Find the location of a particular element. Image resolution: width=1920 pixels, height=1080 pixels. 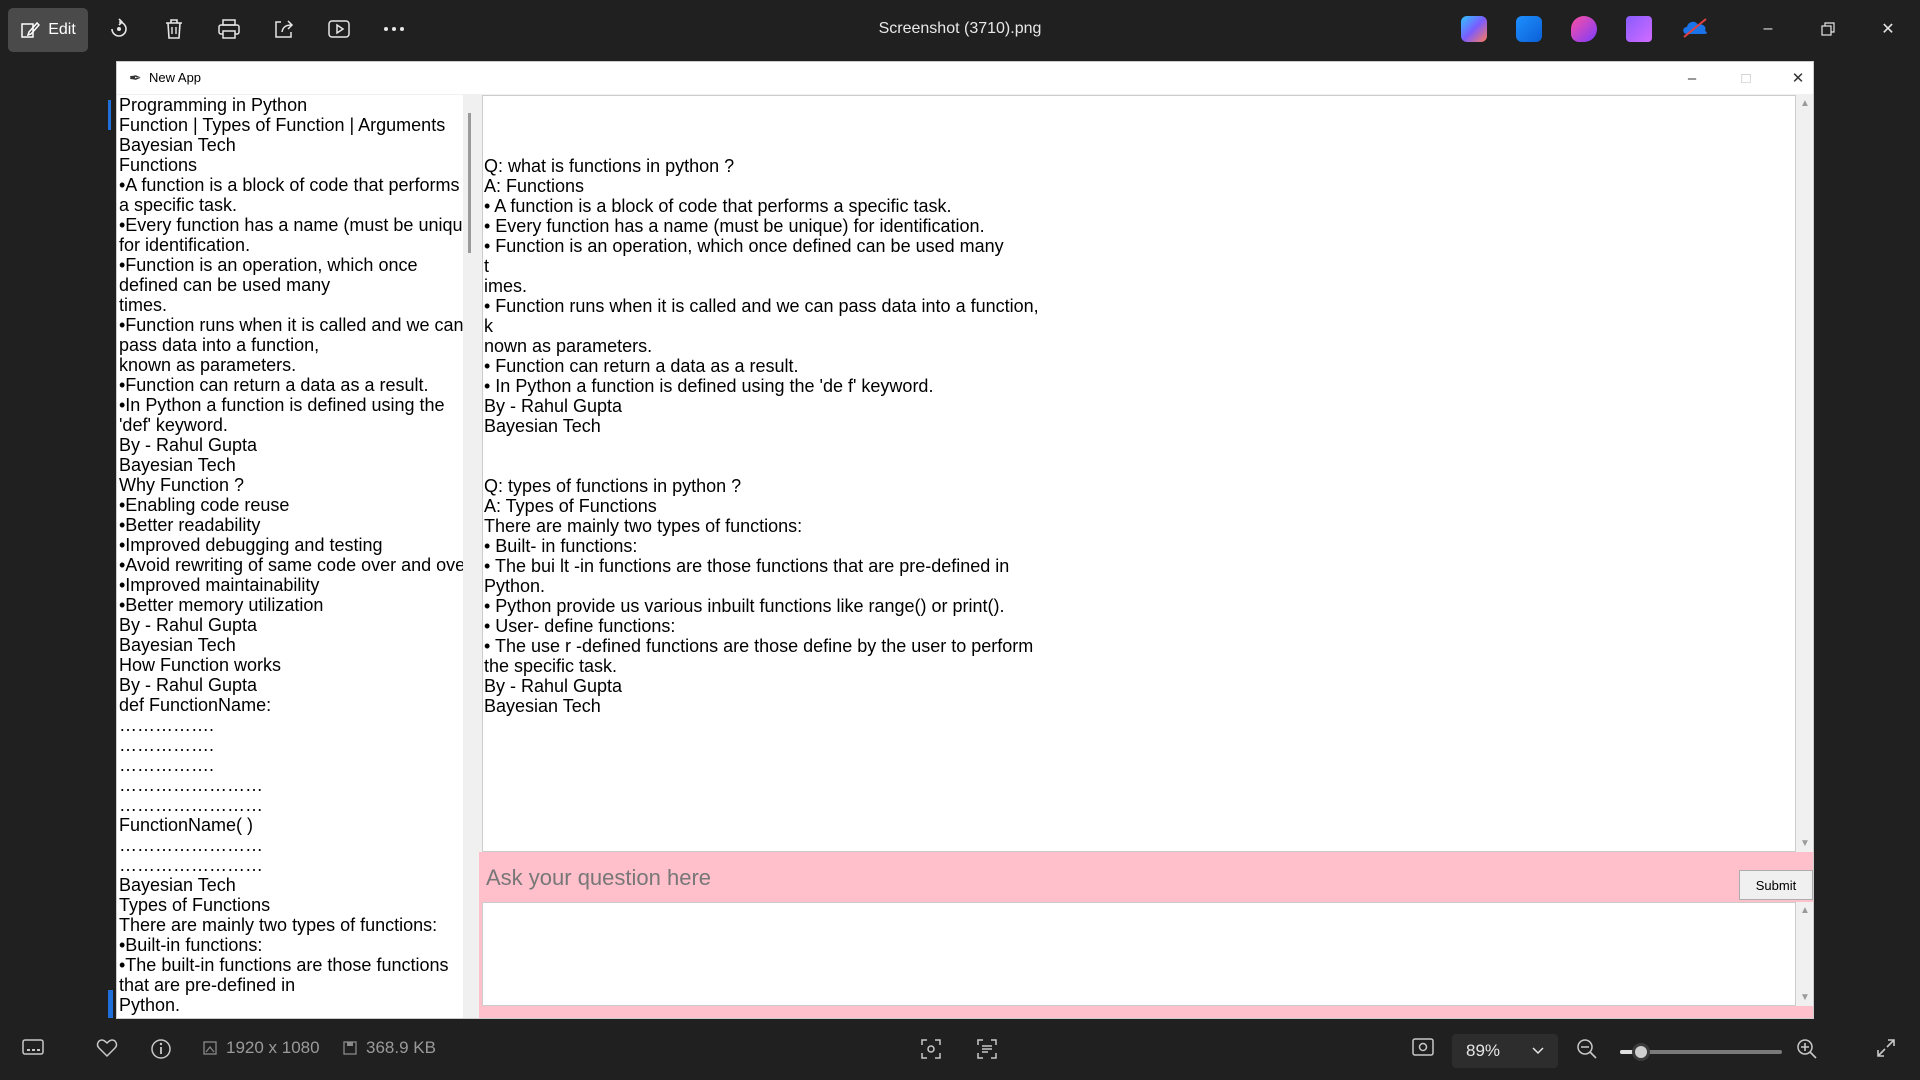

filmstrip-button is located at coordinates (33, 1047).